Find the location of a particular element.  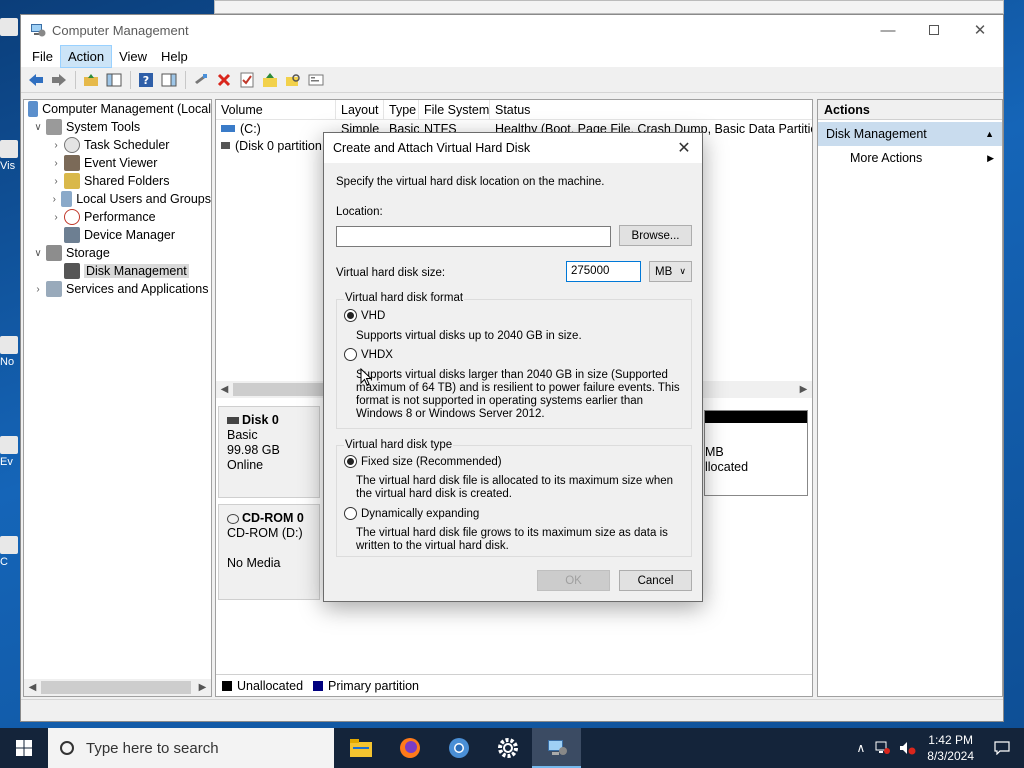

cdrom-0-title: CD-ROM 0 is located at coordinates (269, 518).